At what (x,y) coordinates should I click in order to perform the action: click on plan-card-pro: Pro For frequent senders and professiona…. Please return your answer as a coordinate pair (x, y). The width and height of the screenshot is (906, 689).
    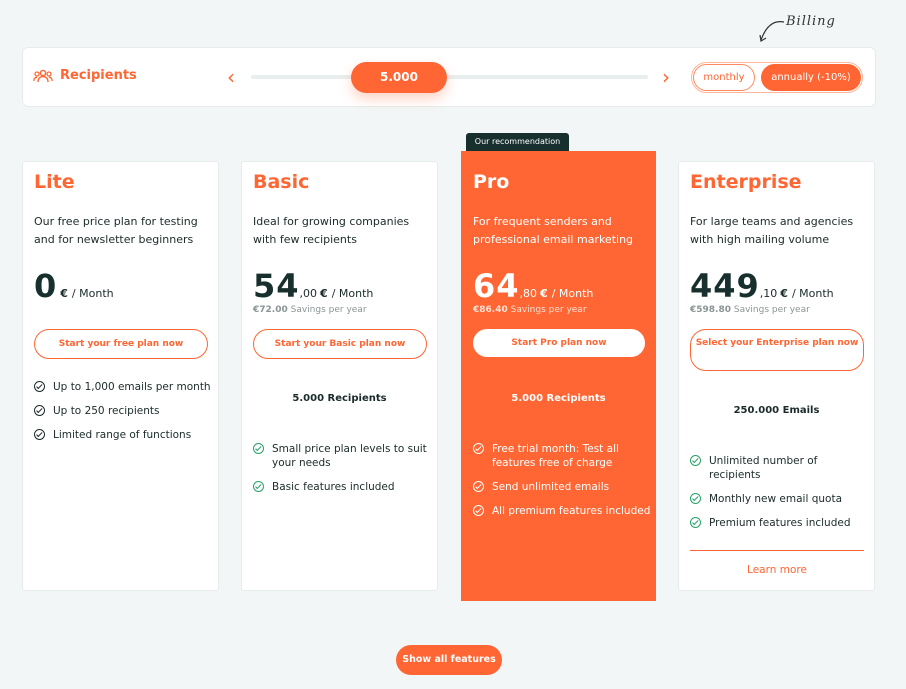
    Looking at the image, I should click on (558, 376).